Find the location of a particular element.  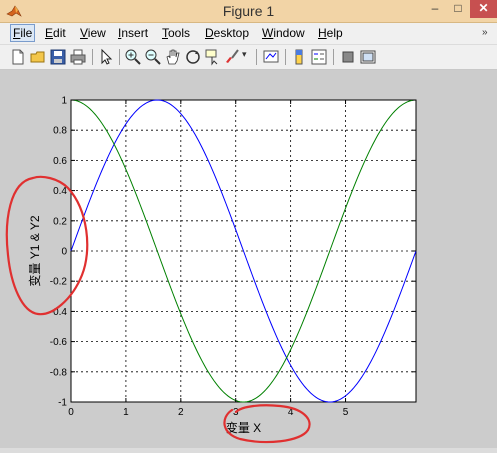

menu-file-label: ile is located at coordinates (26, 33).